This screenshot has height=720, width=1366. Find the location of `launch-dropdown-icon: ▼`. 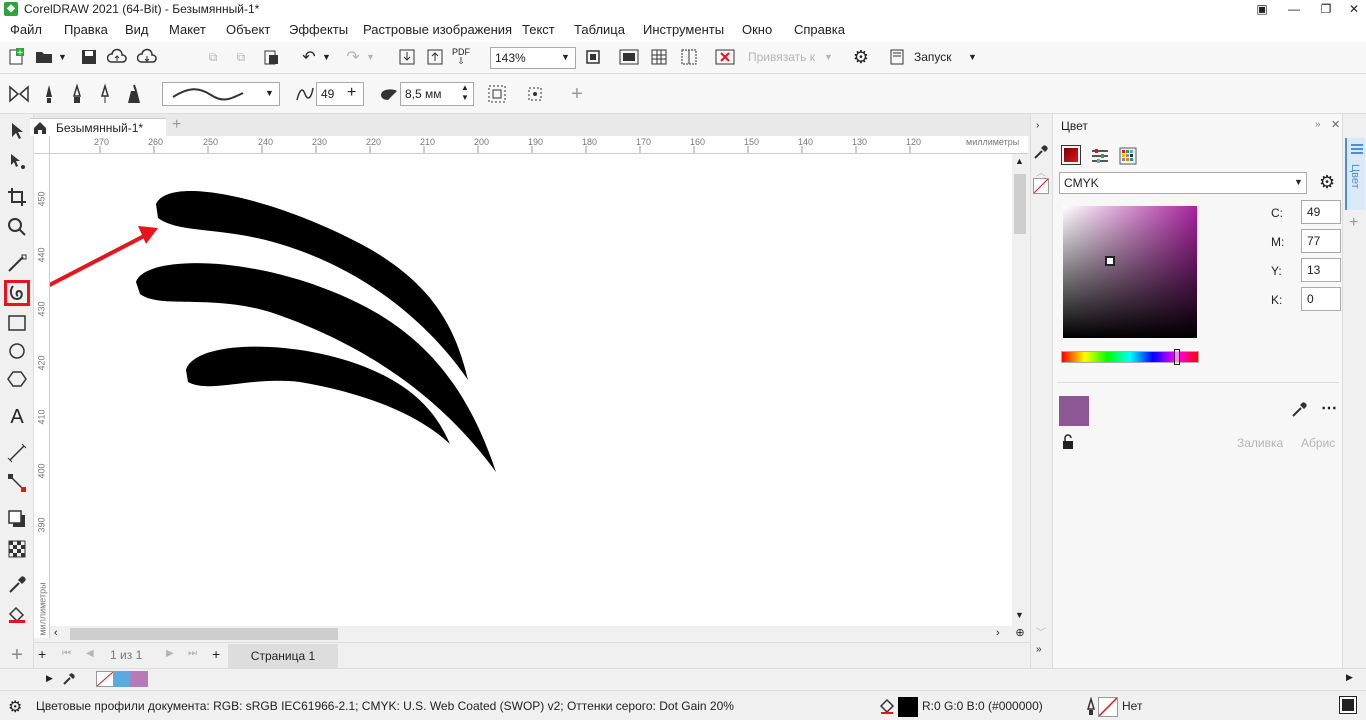

launch-dropdown-icon: ▼ is located at coordinates (972, 57).